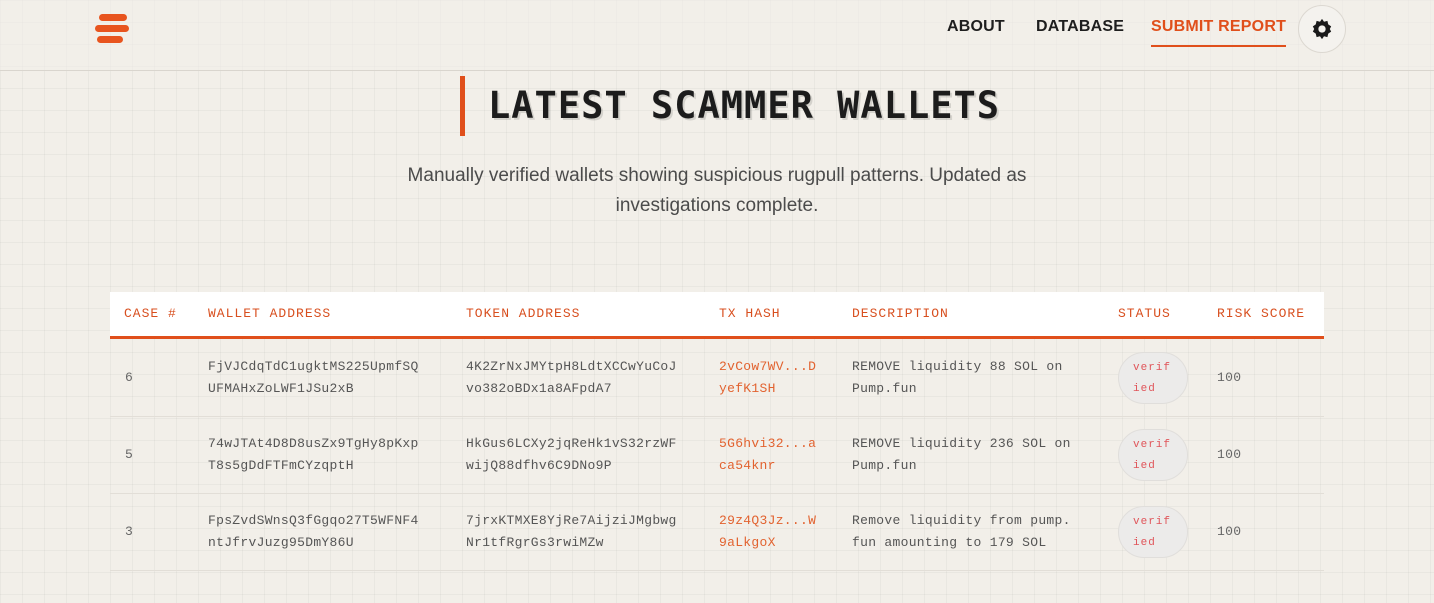 The height and width of the screenshot is (603, 1434). Describe the element at coordinates (747, 465) in the screenshot. I see `tx-hash-line: ca54knr` at that location.